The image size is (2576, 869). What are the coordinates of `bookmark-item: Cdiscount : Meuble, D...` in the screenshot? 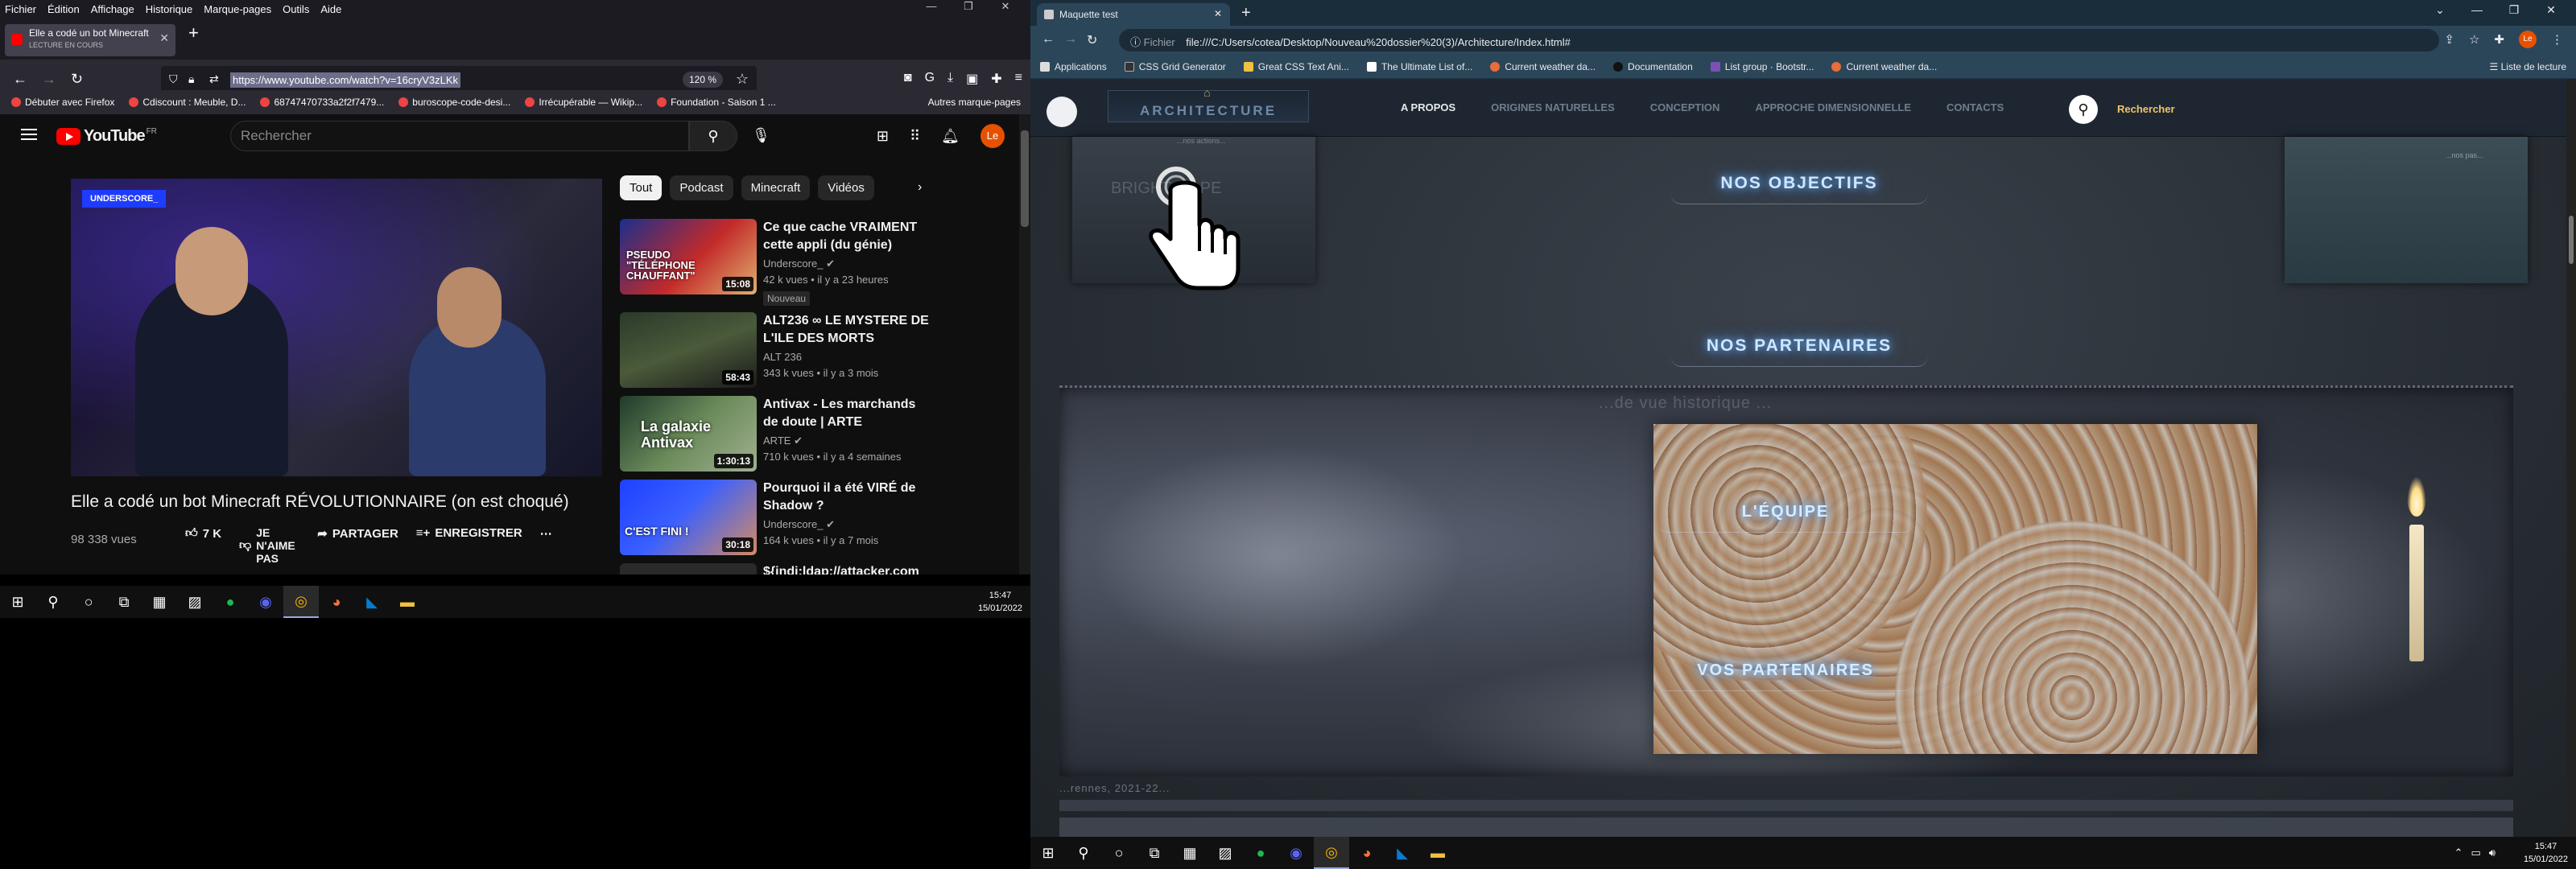 It's located at (187, 102).